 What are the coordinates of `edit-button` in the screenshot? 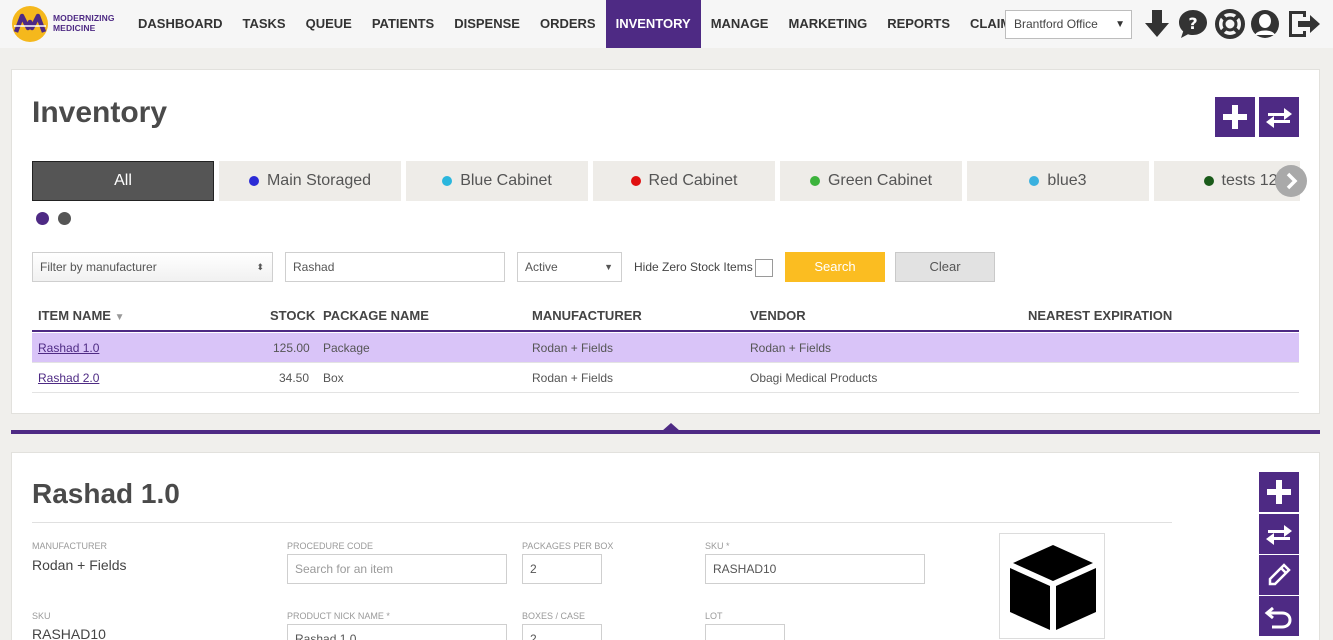 It's located at (1279, 575).